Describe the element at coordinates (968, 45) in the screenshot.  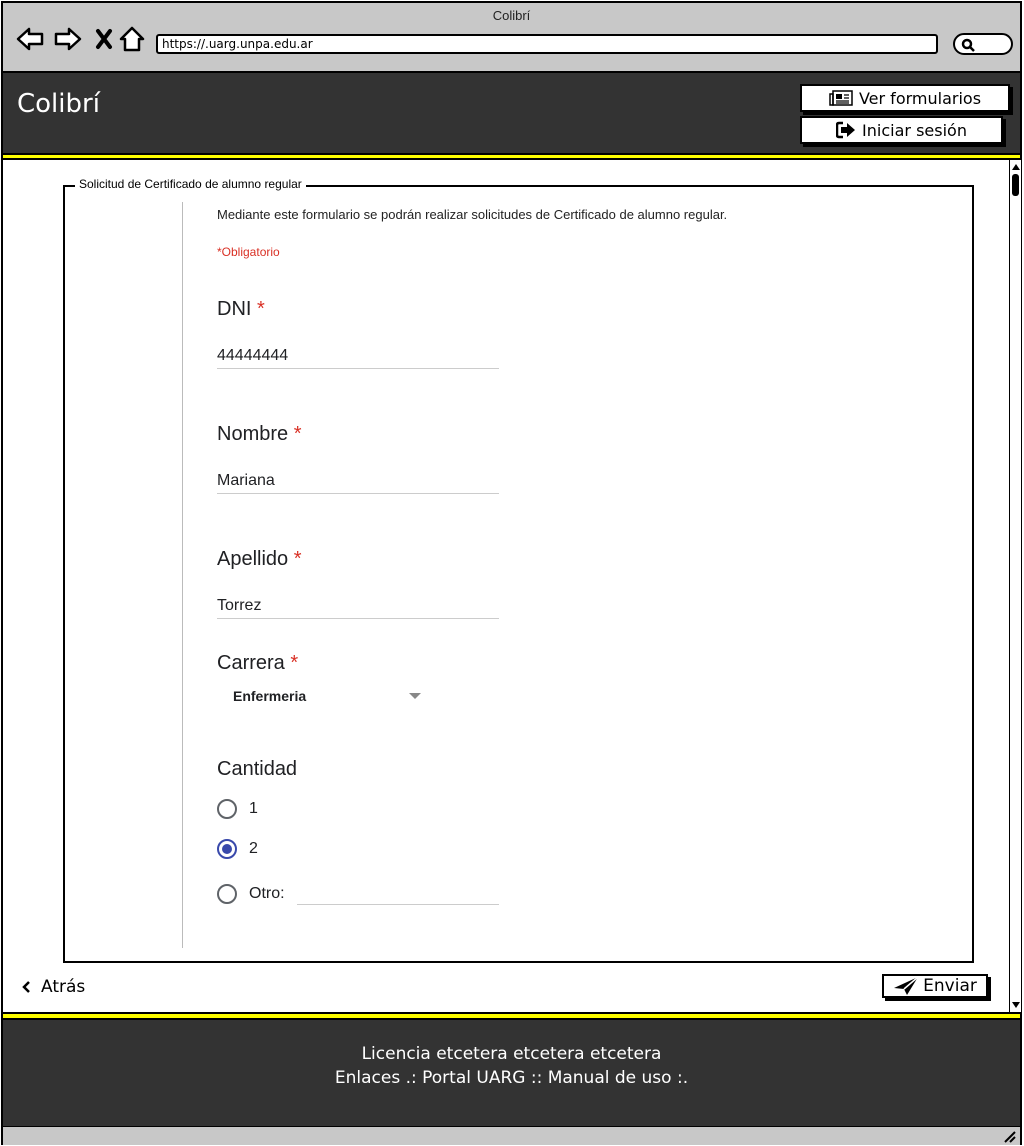
I see `search-icon` at that location.